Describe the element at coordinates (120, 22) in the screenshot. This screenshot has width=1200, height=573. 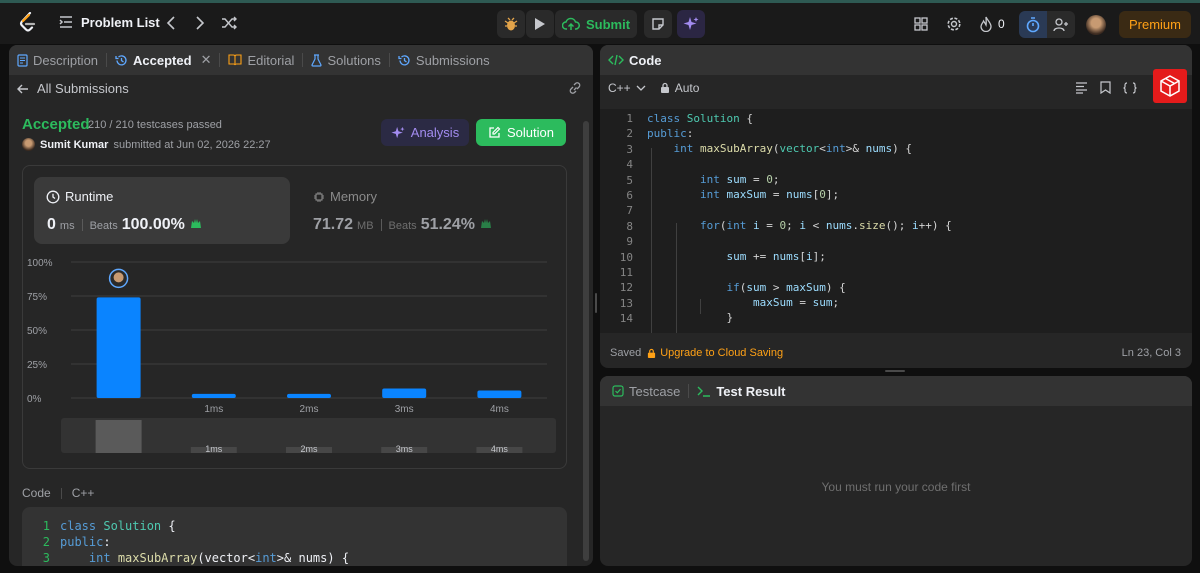
I see `problem-list-link: Problem List` at that location.